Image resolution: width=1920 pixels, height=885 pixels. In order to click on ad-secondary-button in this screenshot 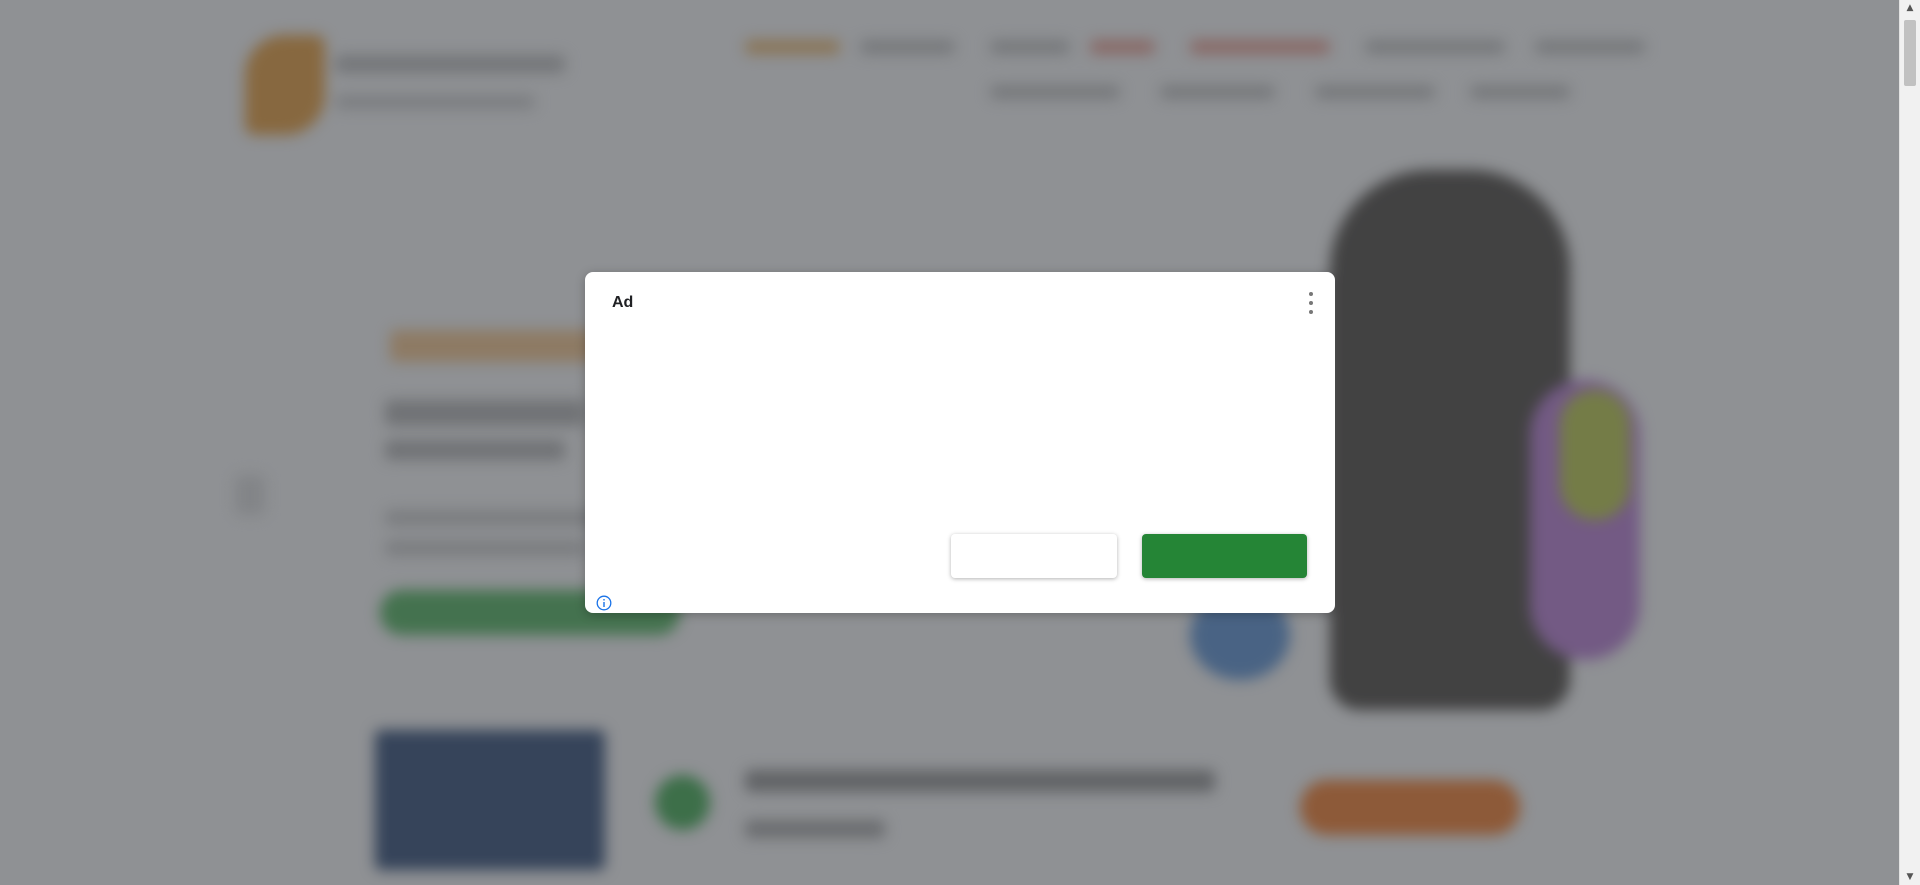, I will do `click(1034, 556)`.